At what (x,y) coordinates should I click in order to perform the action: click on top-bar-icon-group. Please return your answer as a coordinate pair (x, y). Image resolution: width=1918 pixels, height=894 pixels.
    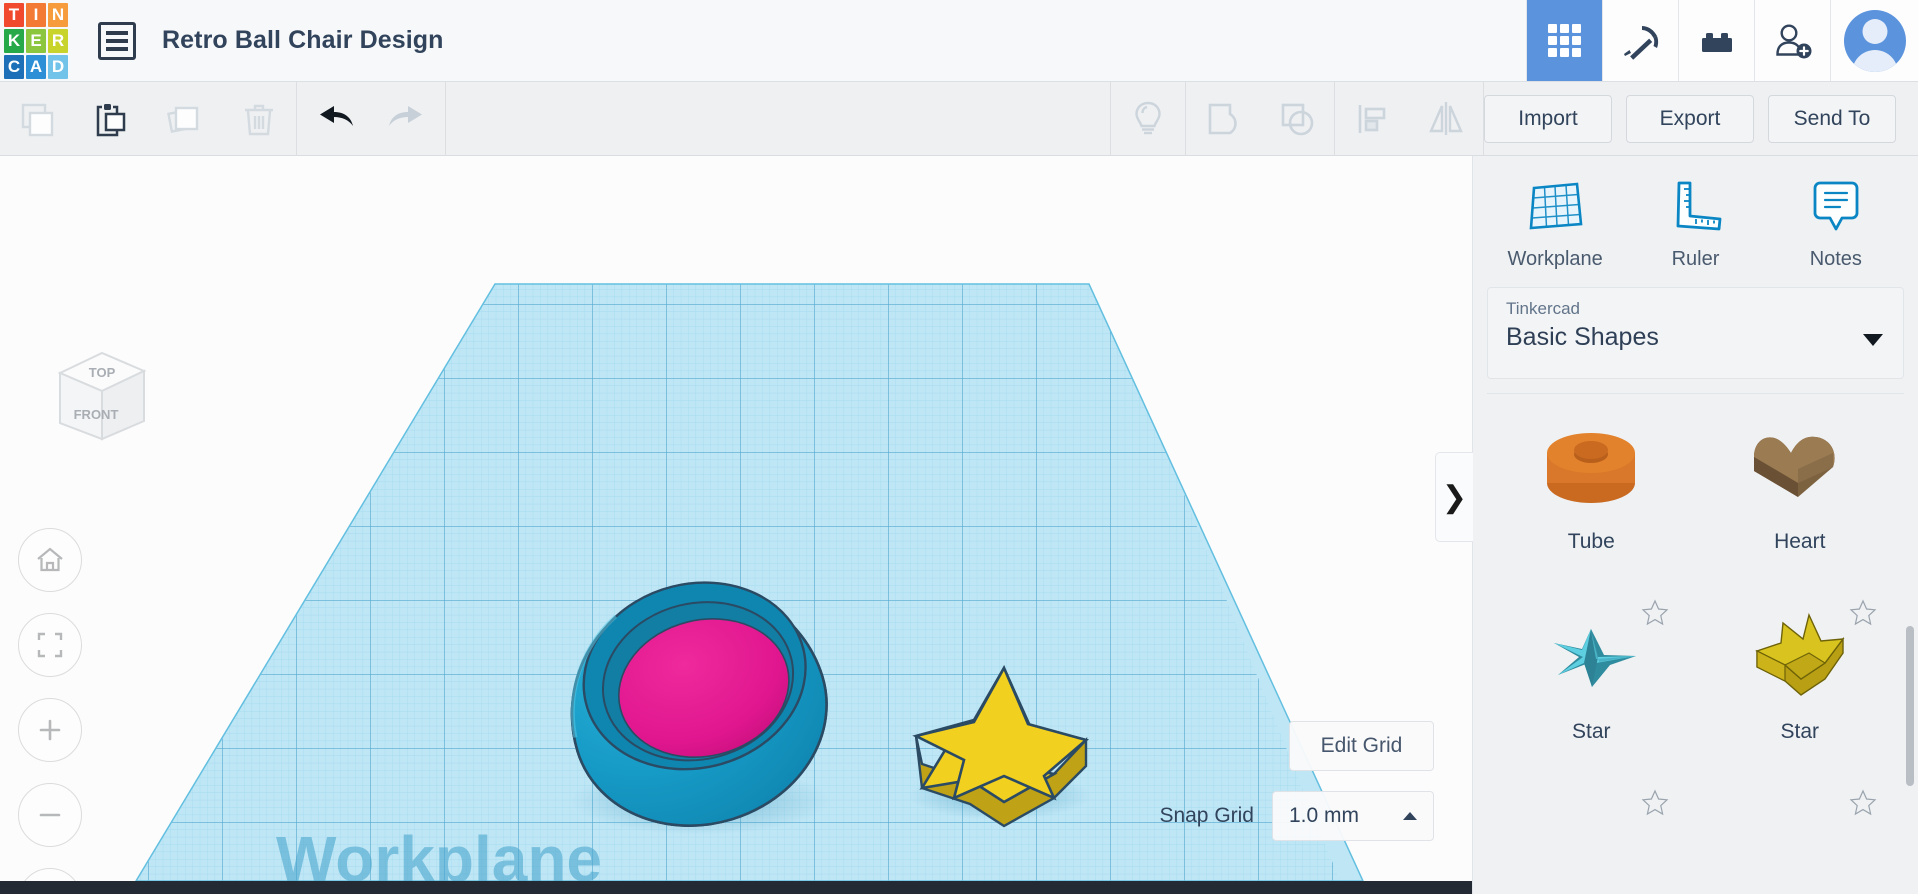
    Looking at the image, I should click on (1722, 40).